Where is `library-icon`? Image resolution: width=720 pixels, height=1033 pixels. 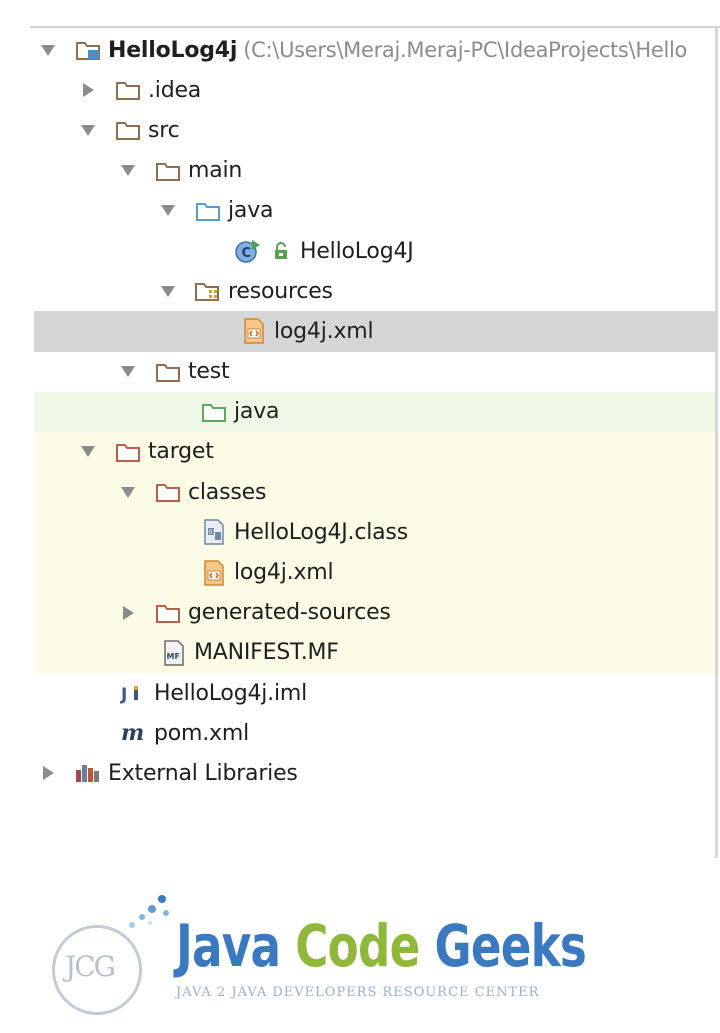 library-icon is located at coordinates (88, 773).